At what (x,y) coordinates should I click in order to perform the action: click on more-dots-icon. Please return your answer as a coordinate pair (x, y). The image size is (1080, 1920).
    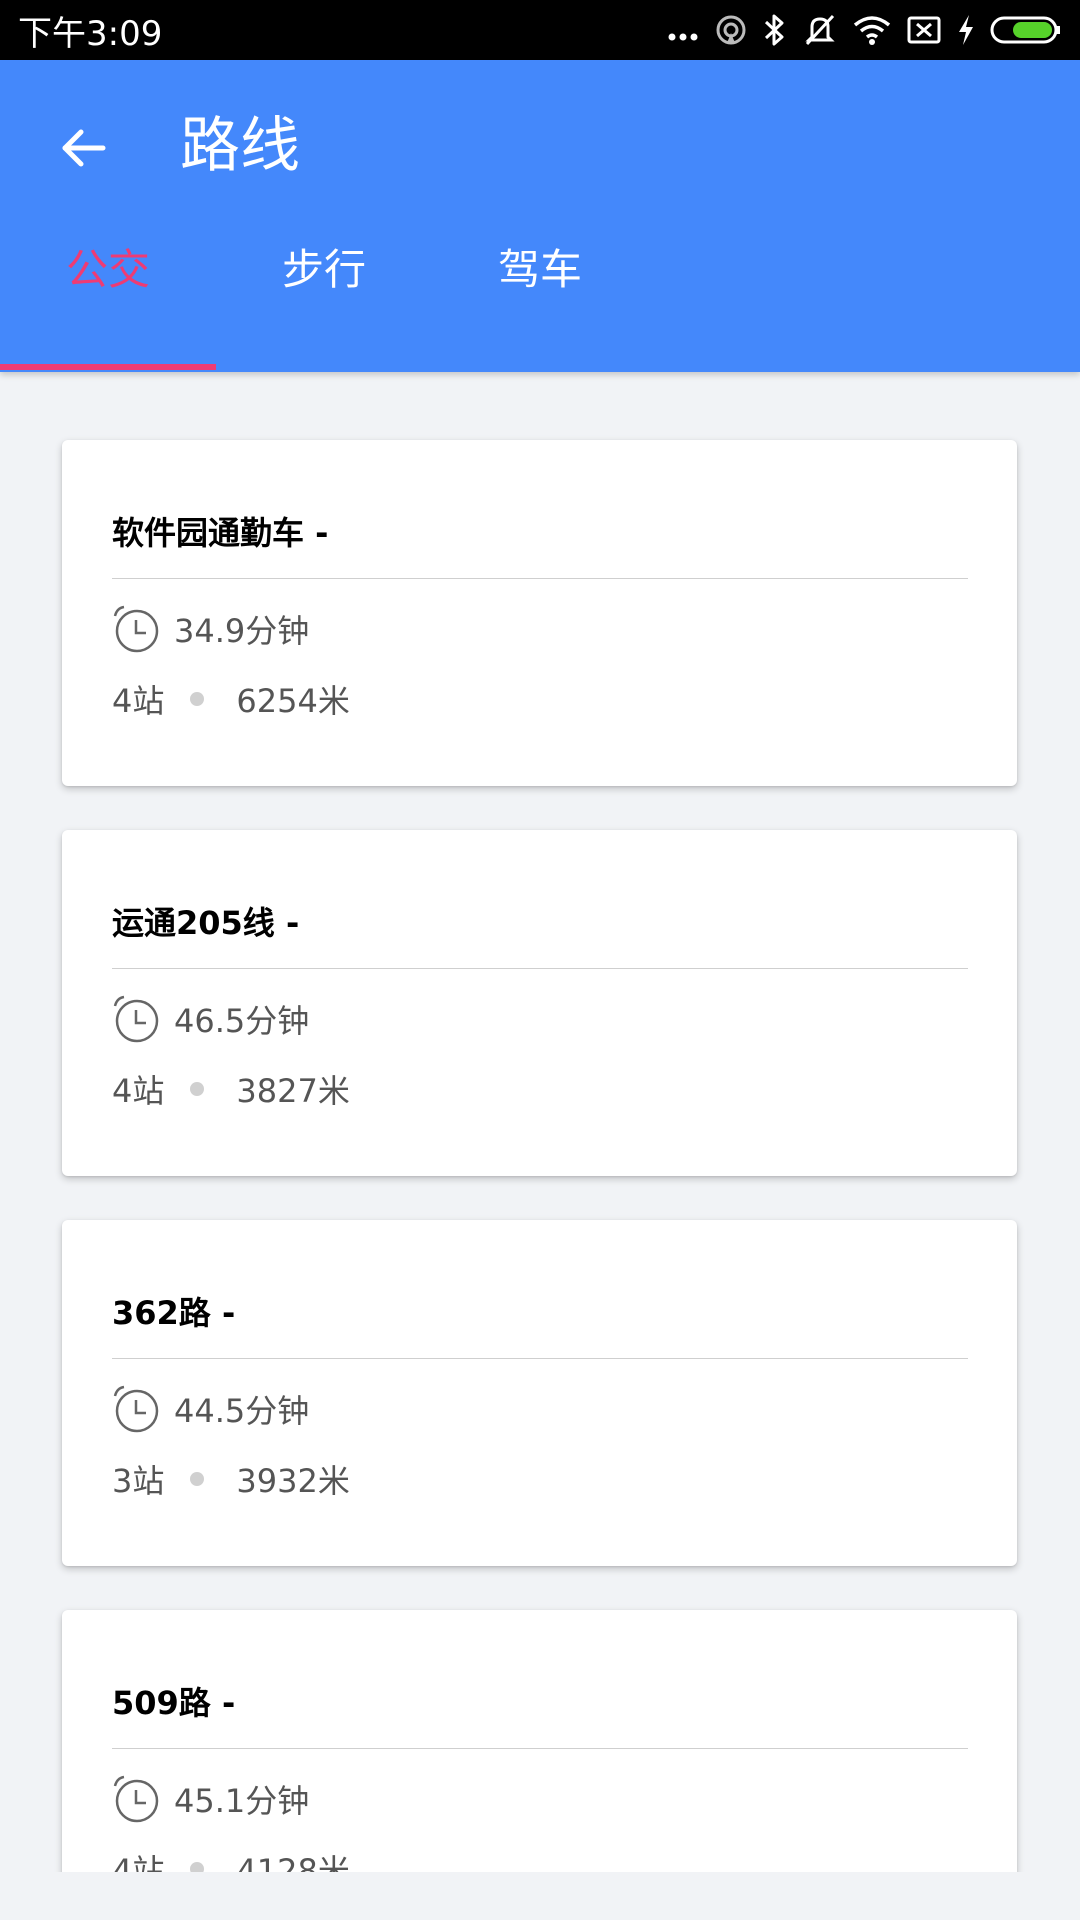
    Looking at the image, I should click on (683, 30).